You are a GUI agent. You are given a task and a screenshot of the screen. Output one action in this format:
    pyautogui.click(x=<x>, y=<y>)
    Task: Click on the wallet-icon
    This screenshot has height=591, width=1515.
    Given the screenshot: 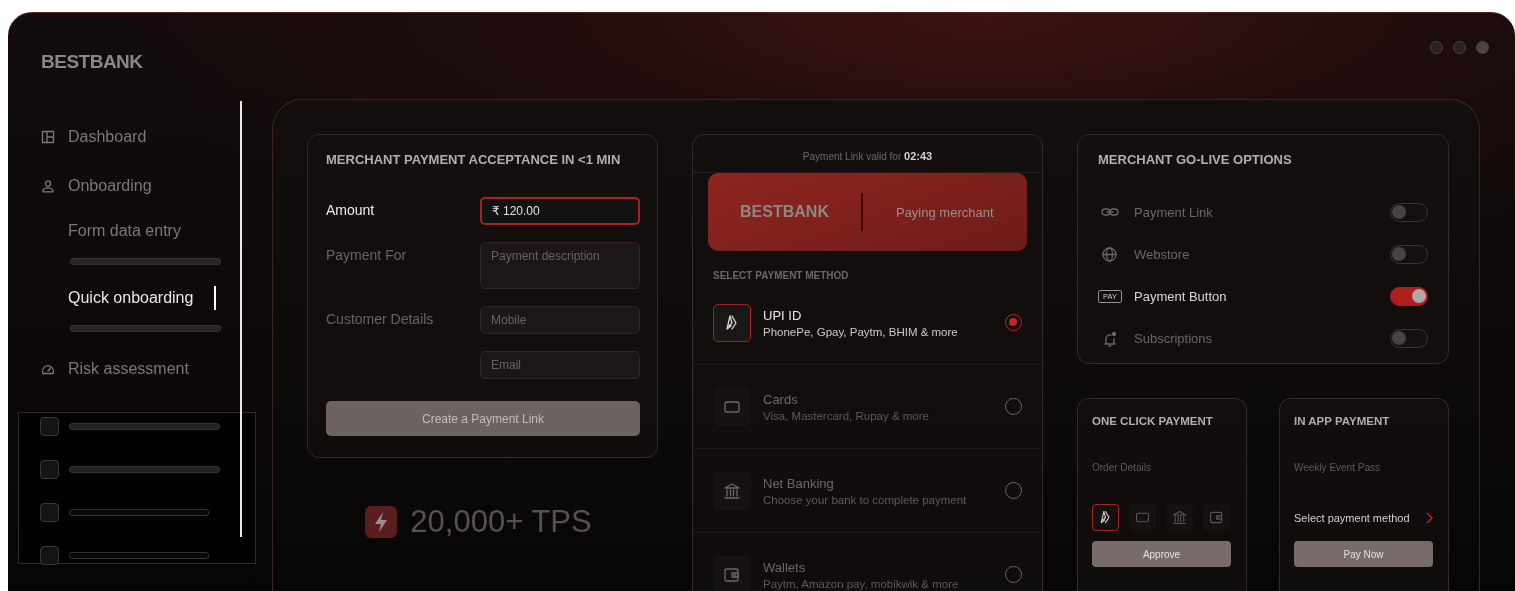 What is the action you would take?
    pyautogui.click(x=1216, y=517)
    